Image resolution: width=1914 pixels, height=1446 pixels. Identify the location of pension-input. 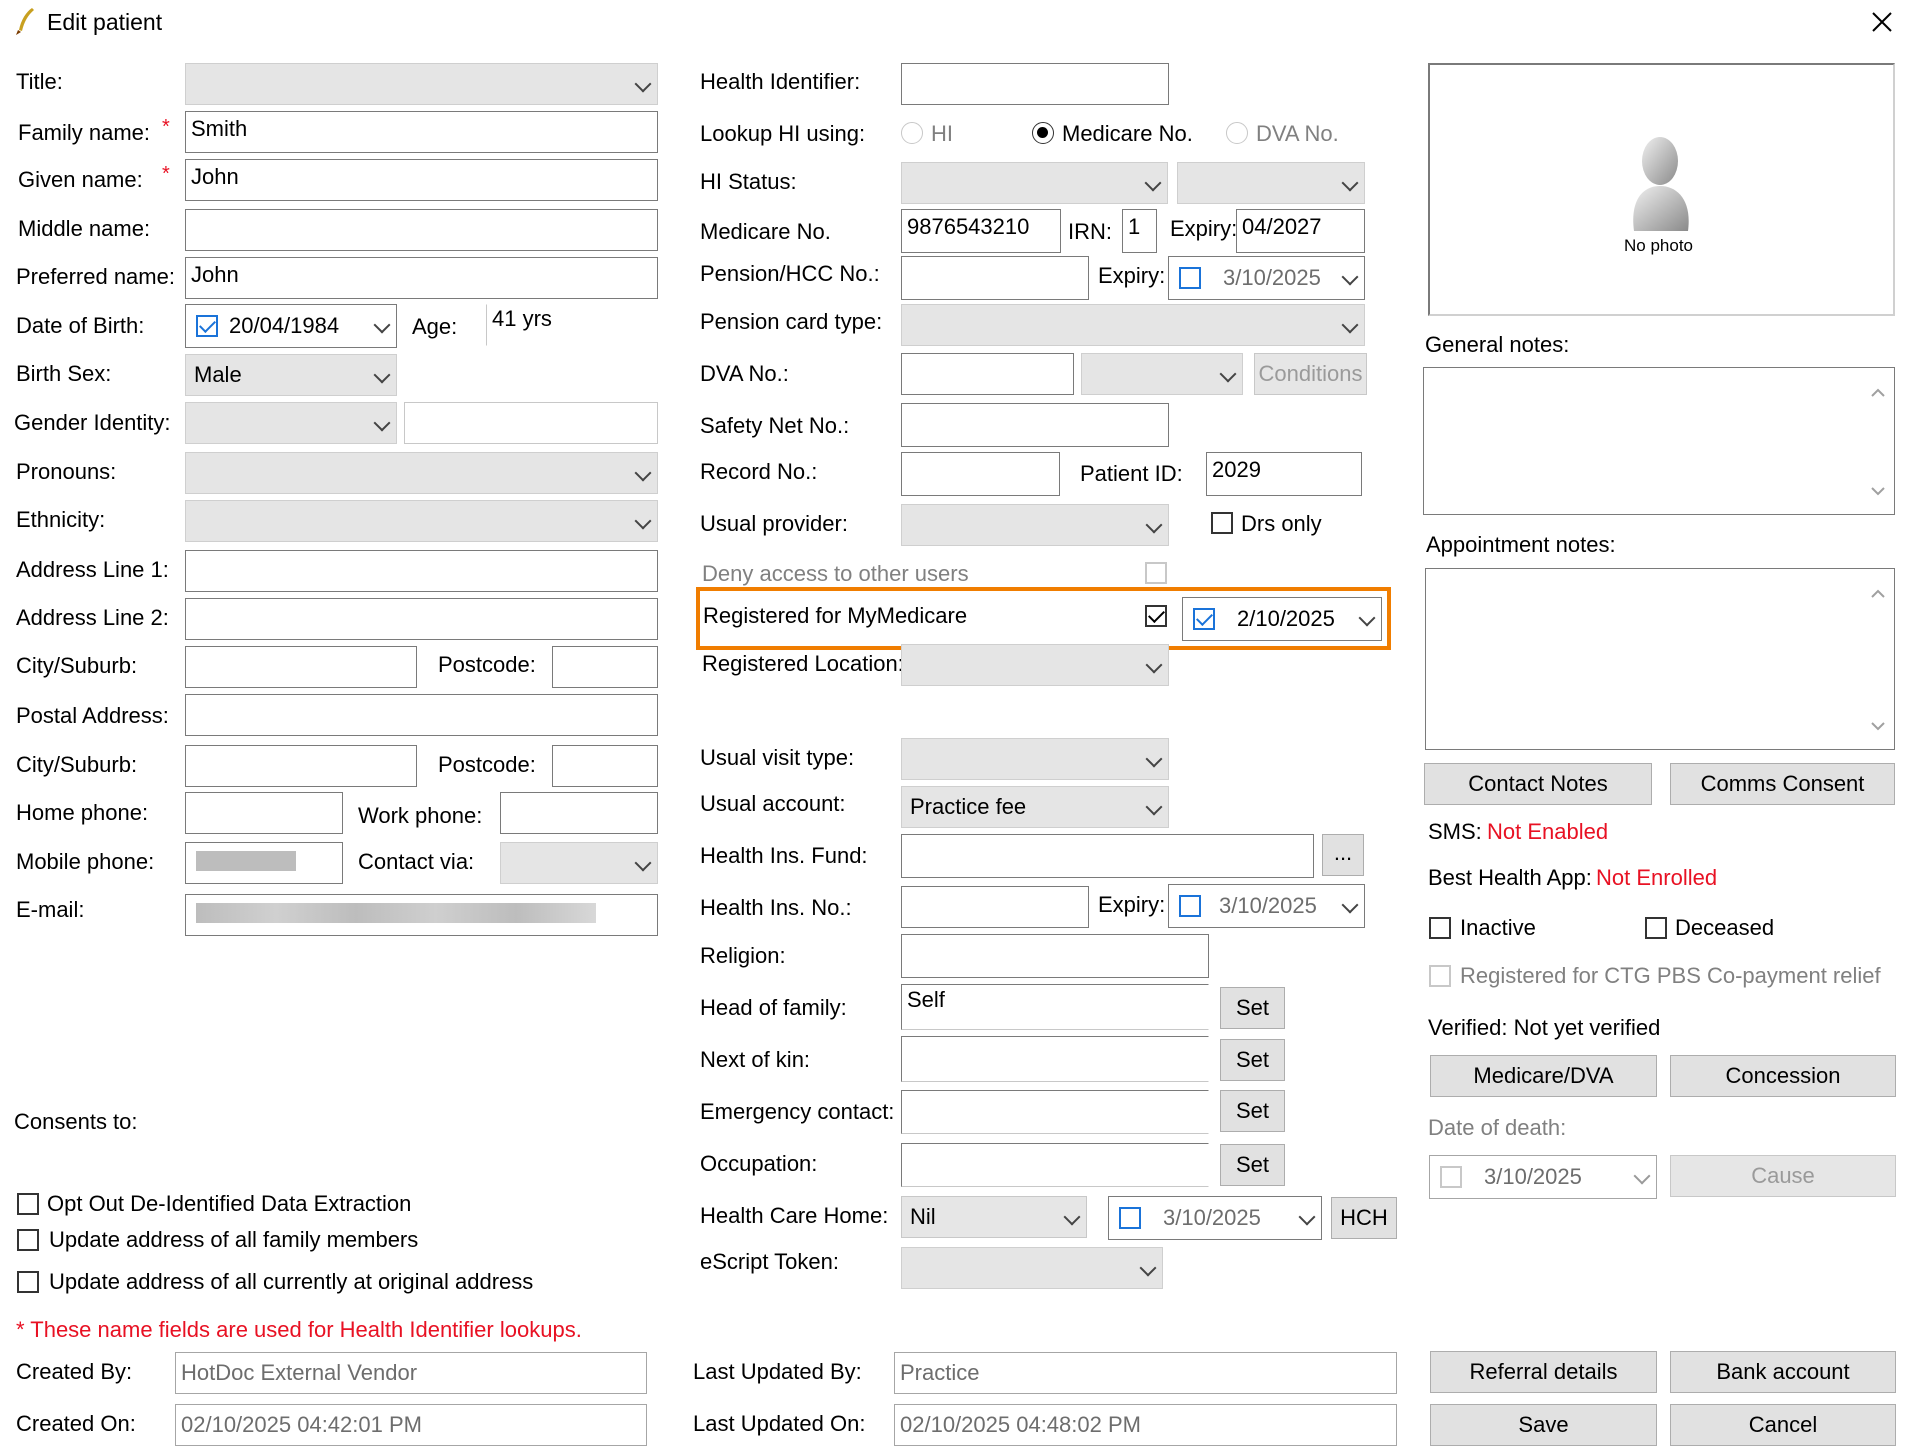
(995, 278).